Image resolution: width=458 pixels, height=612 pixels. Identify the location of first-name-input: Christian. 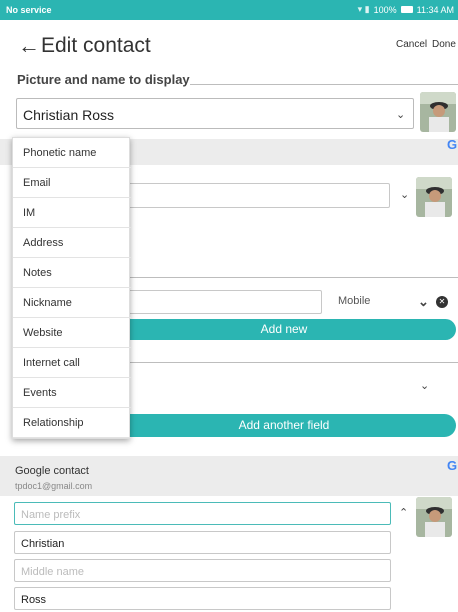
(202, 542).